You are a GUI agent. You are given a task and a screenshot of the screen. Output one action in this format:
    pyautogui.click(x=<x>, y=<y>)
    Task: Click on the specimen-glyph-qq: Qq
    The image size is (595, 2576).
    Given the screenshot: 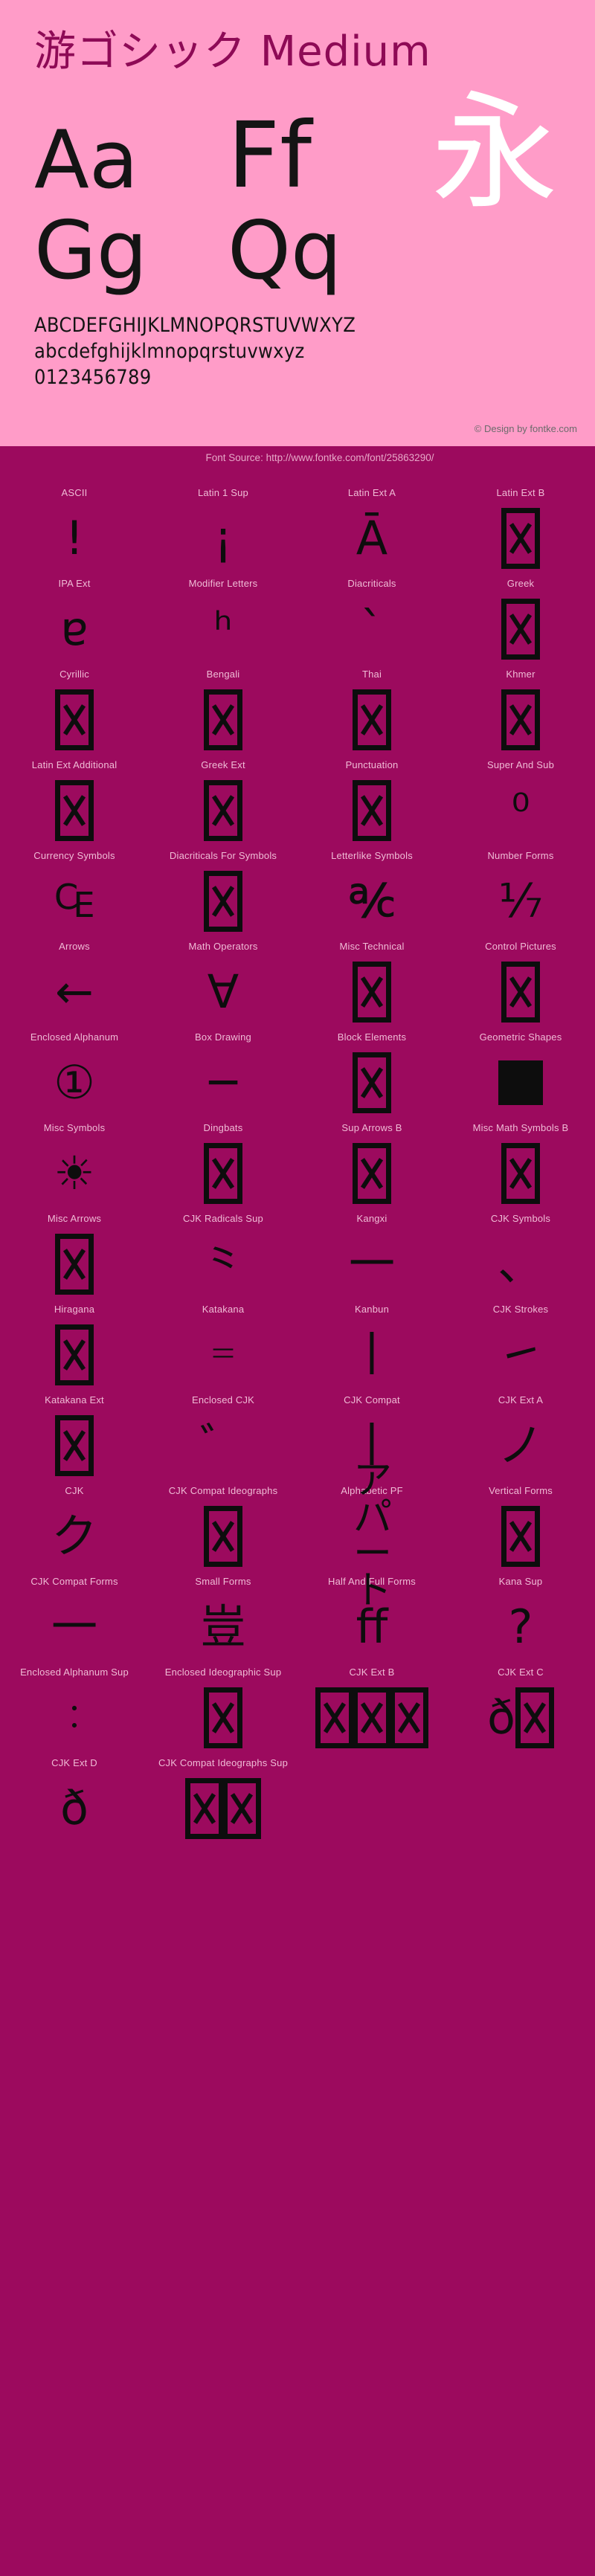 What is the action you would take?
    pyautogui.click(x=285, y=251)
    